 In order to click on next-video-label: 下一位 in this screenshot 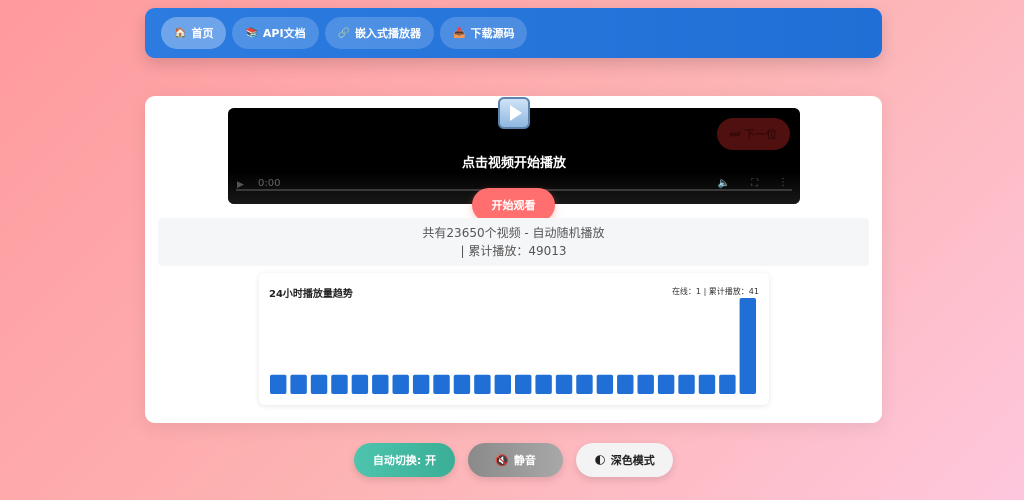, I will do `click(760, 134)`.